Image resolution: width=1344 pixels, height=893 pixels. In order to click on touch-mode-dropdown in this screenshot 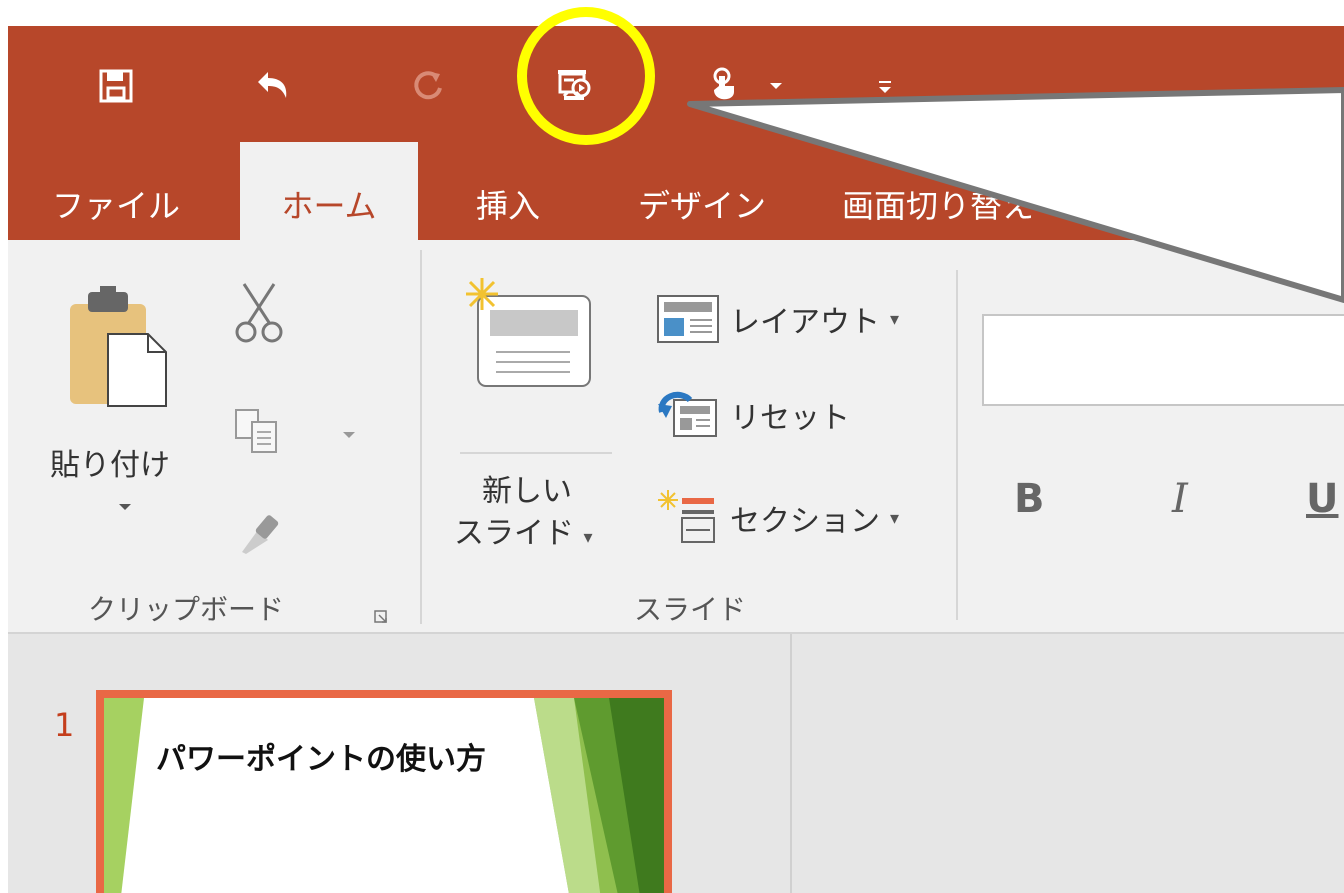, I will do `click(776, 86)`.